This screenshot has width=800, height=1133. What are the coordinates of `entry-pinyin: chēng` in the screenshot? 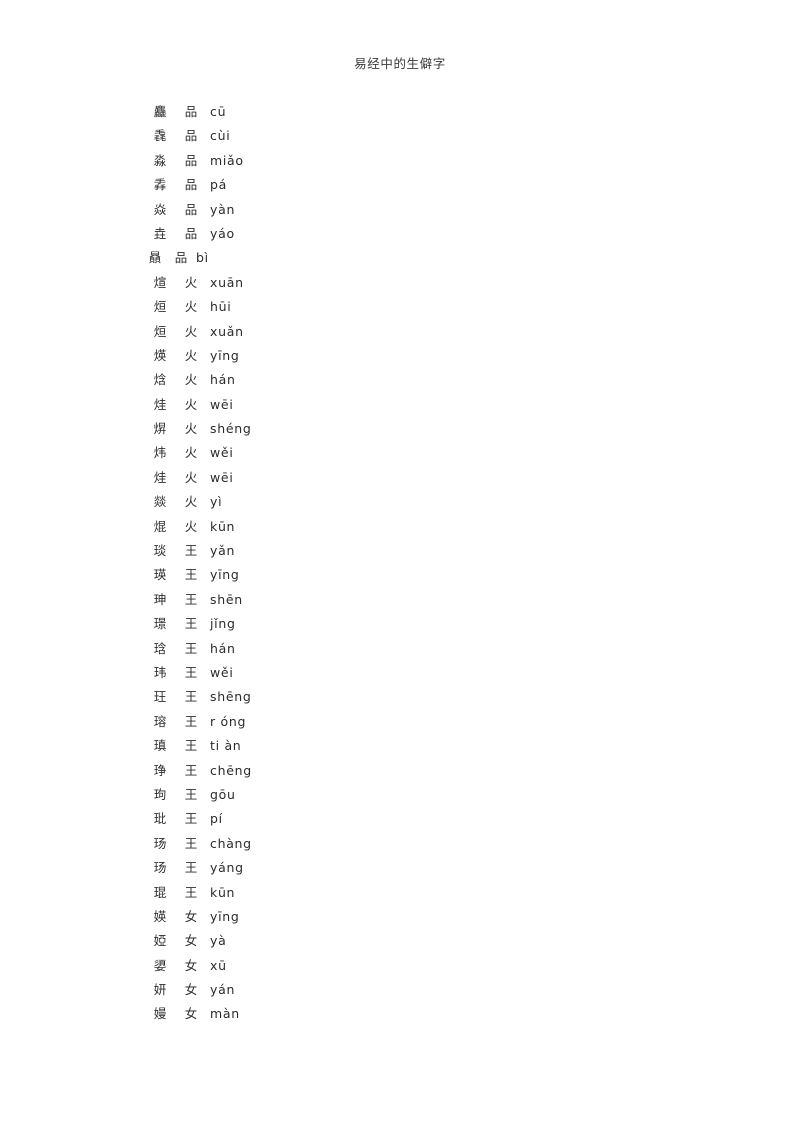 It's located at (231, 770).